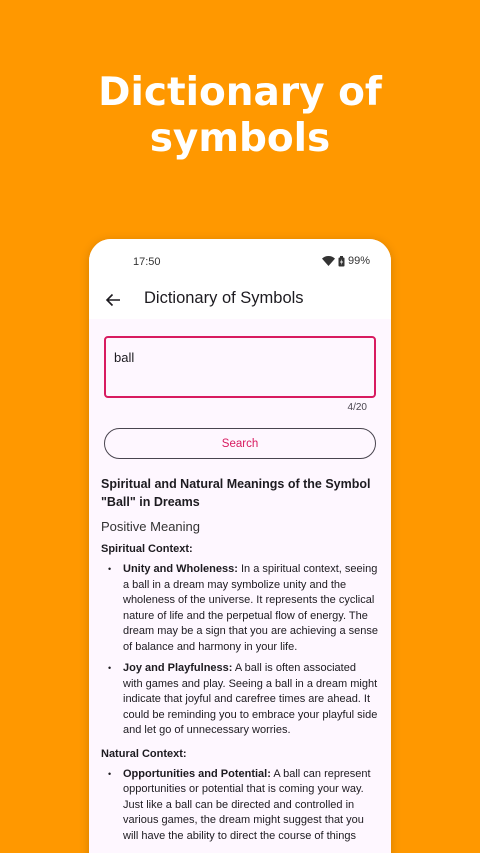 The height and width of the screenshot is (853, 480). I want to click on back-arrow-icon, so click(113, 300).